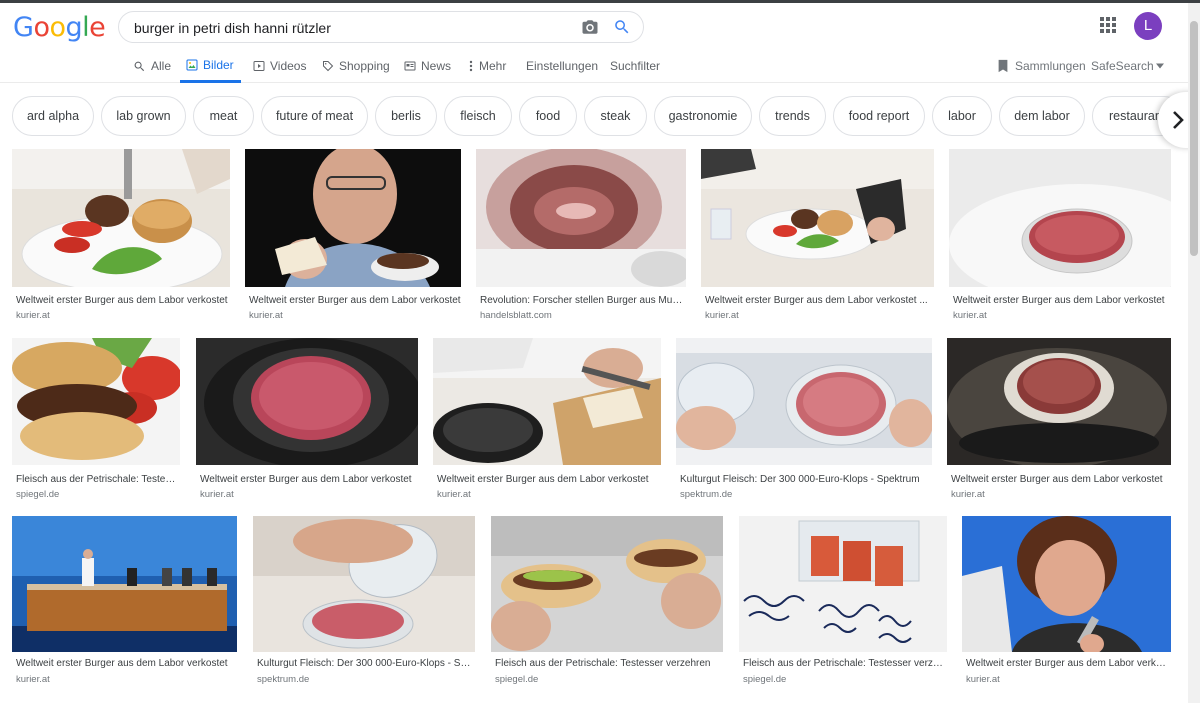 This screenshot has width=1200, height=703. What do you see at coordinates (478, 116) in the screenshot?
I see `chip: fleisch` at bounding box center [478, 116].